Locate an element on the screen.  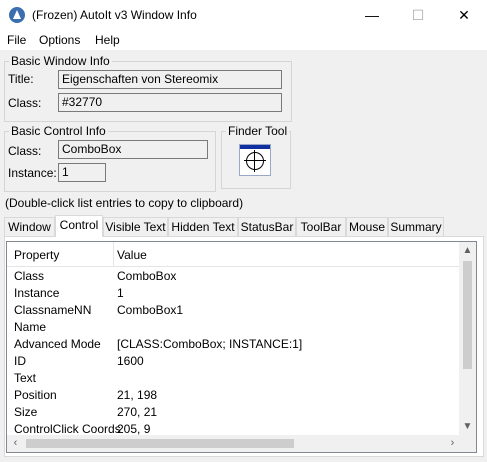
autoit-app-icon is located at coordinates (17, 15).